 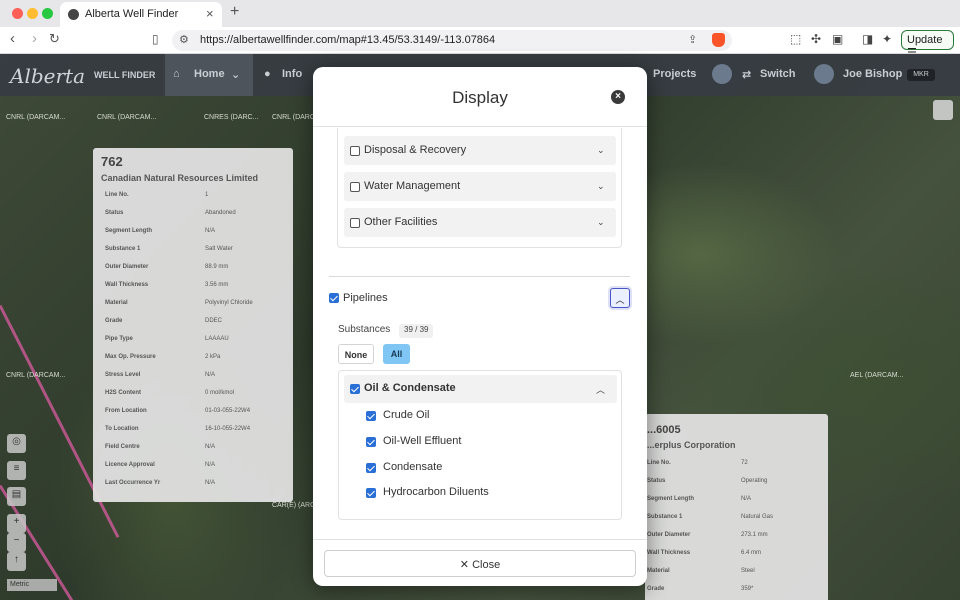 I want to click on layer-control-button: ≡, so click(x=16, y=470).